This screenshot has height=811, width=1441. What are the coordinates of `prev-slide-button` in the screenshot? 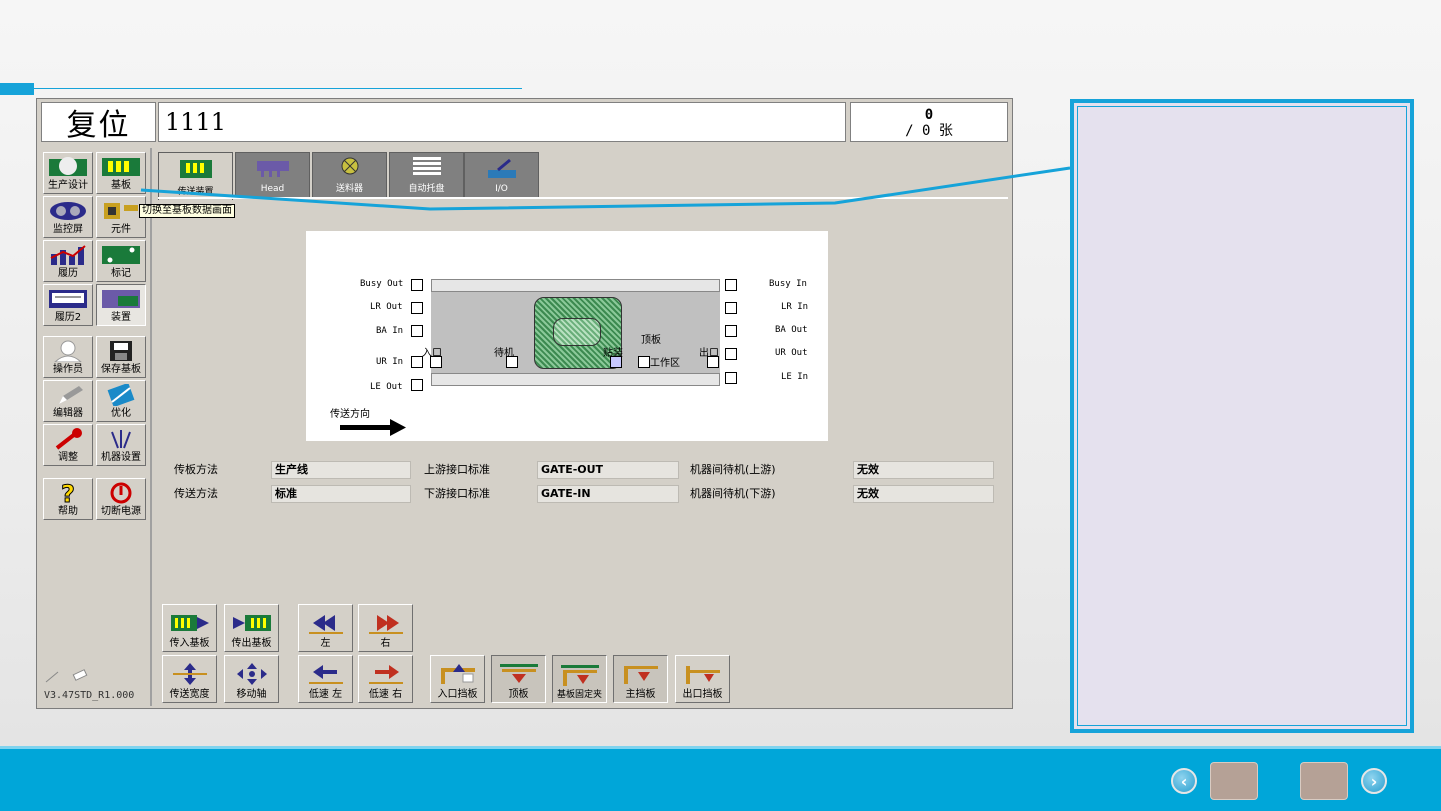 It's located at (1234, 781).